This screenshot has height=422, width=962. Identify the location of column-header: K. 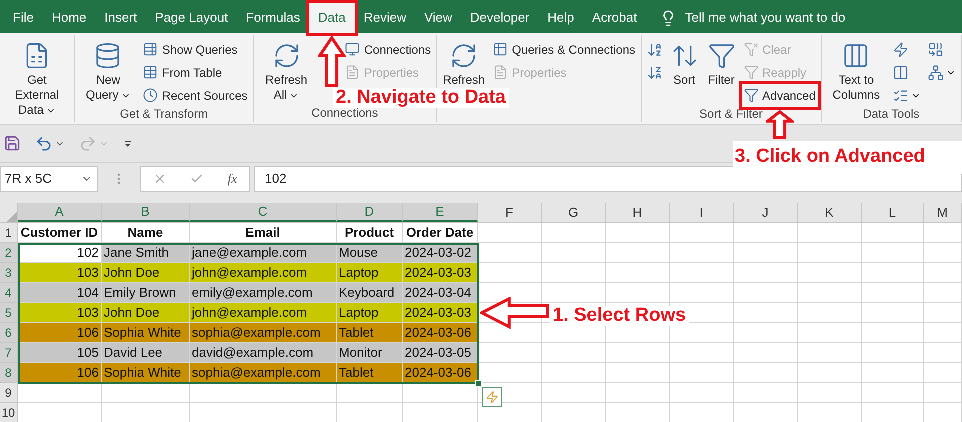
(830, 212).